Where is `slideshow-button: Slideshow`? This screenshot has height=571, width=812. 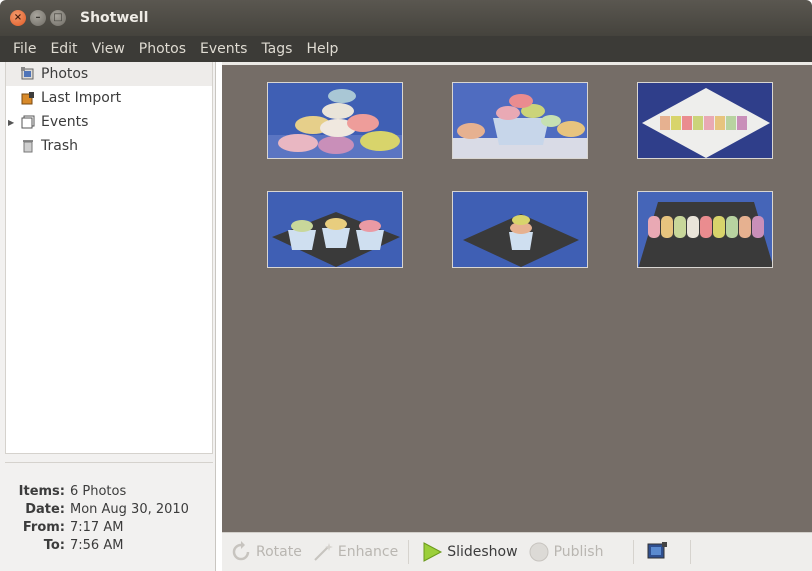
slideshow-button: Slideshow is located at coordinates (469, 552).